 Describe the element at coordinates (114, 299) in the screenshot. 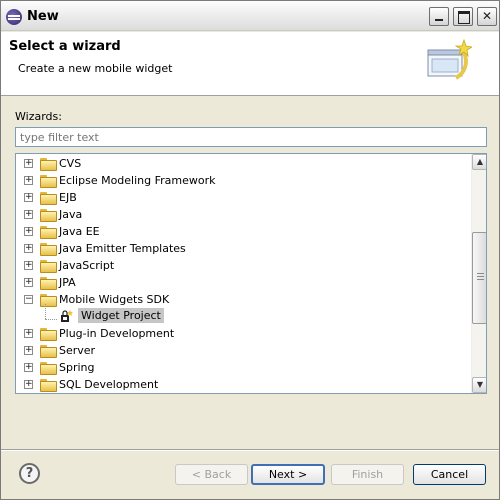

I see `tree-item-label: Mobile Widgets SDK` at that location.